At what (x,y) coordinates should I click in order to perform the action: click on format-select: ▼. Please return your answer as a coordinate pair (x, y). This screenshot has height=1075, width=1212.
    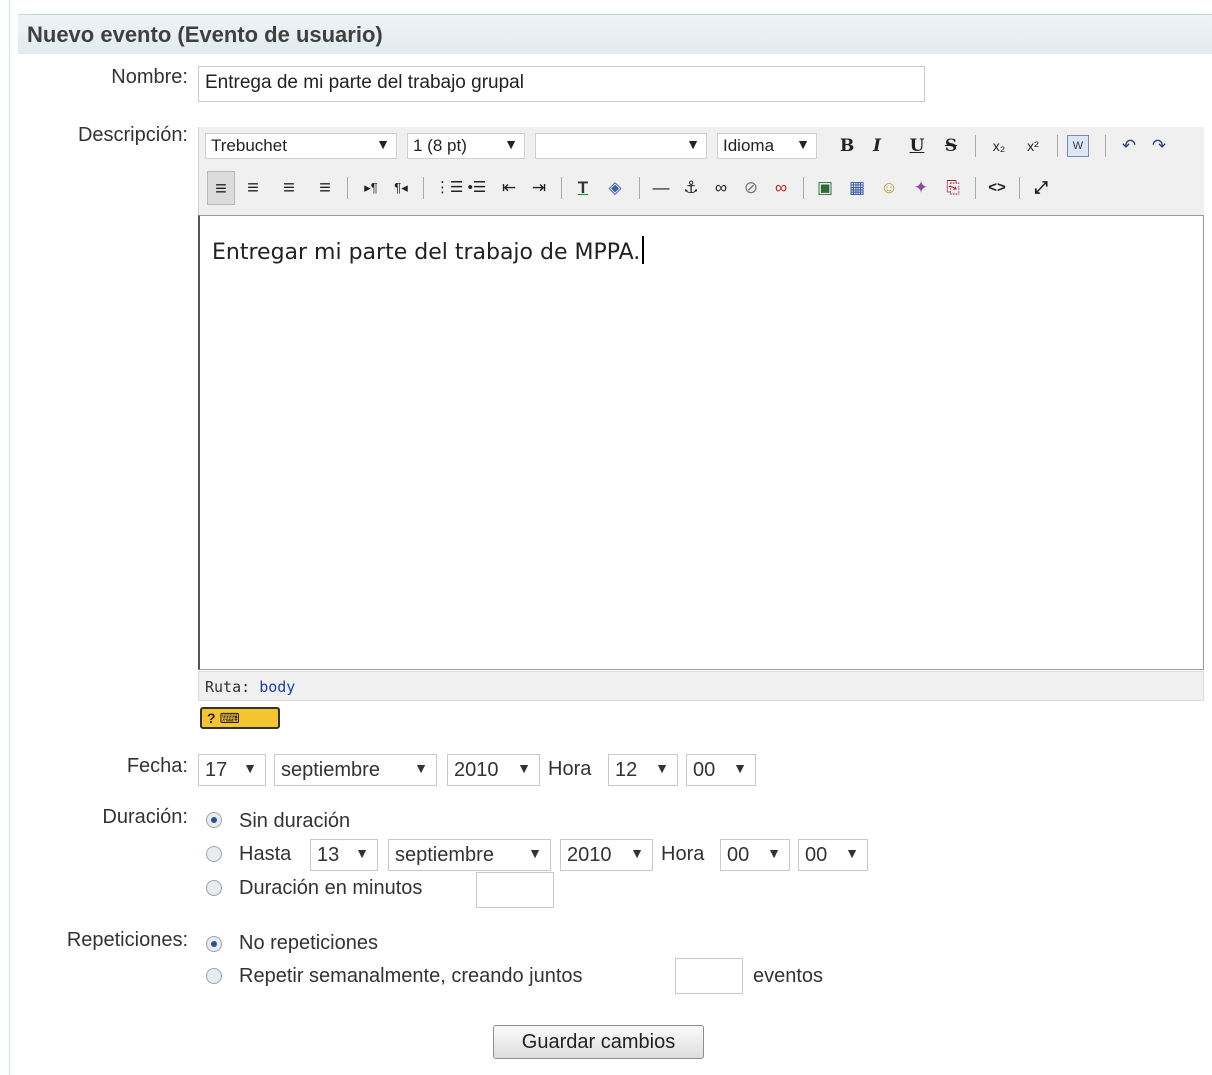
    Looking at the image, I should click on (621, 146).